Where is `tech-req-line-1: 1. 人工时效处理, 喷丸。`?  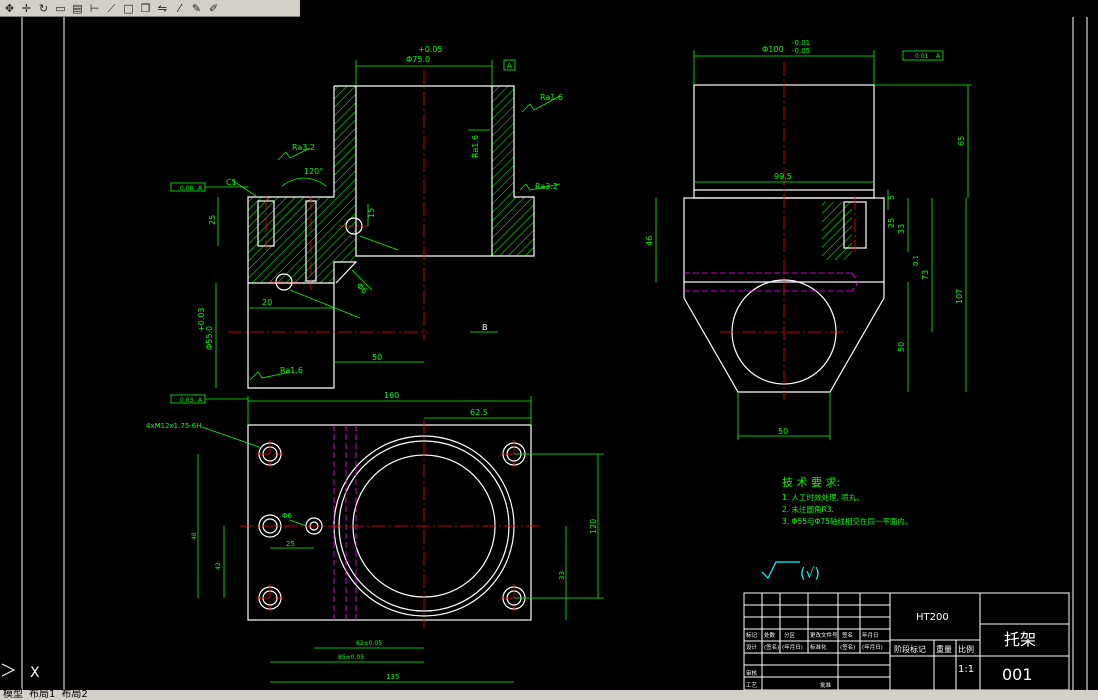
tech-req-line-1: 1. 人工时效处理, 喷丸。 is located at coordinates (823, 497).